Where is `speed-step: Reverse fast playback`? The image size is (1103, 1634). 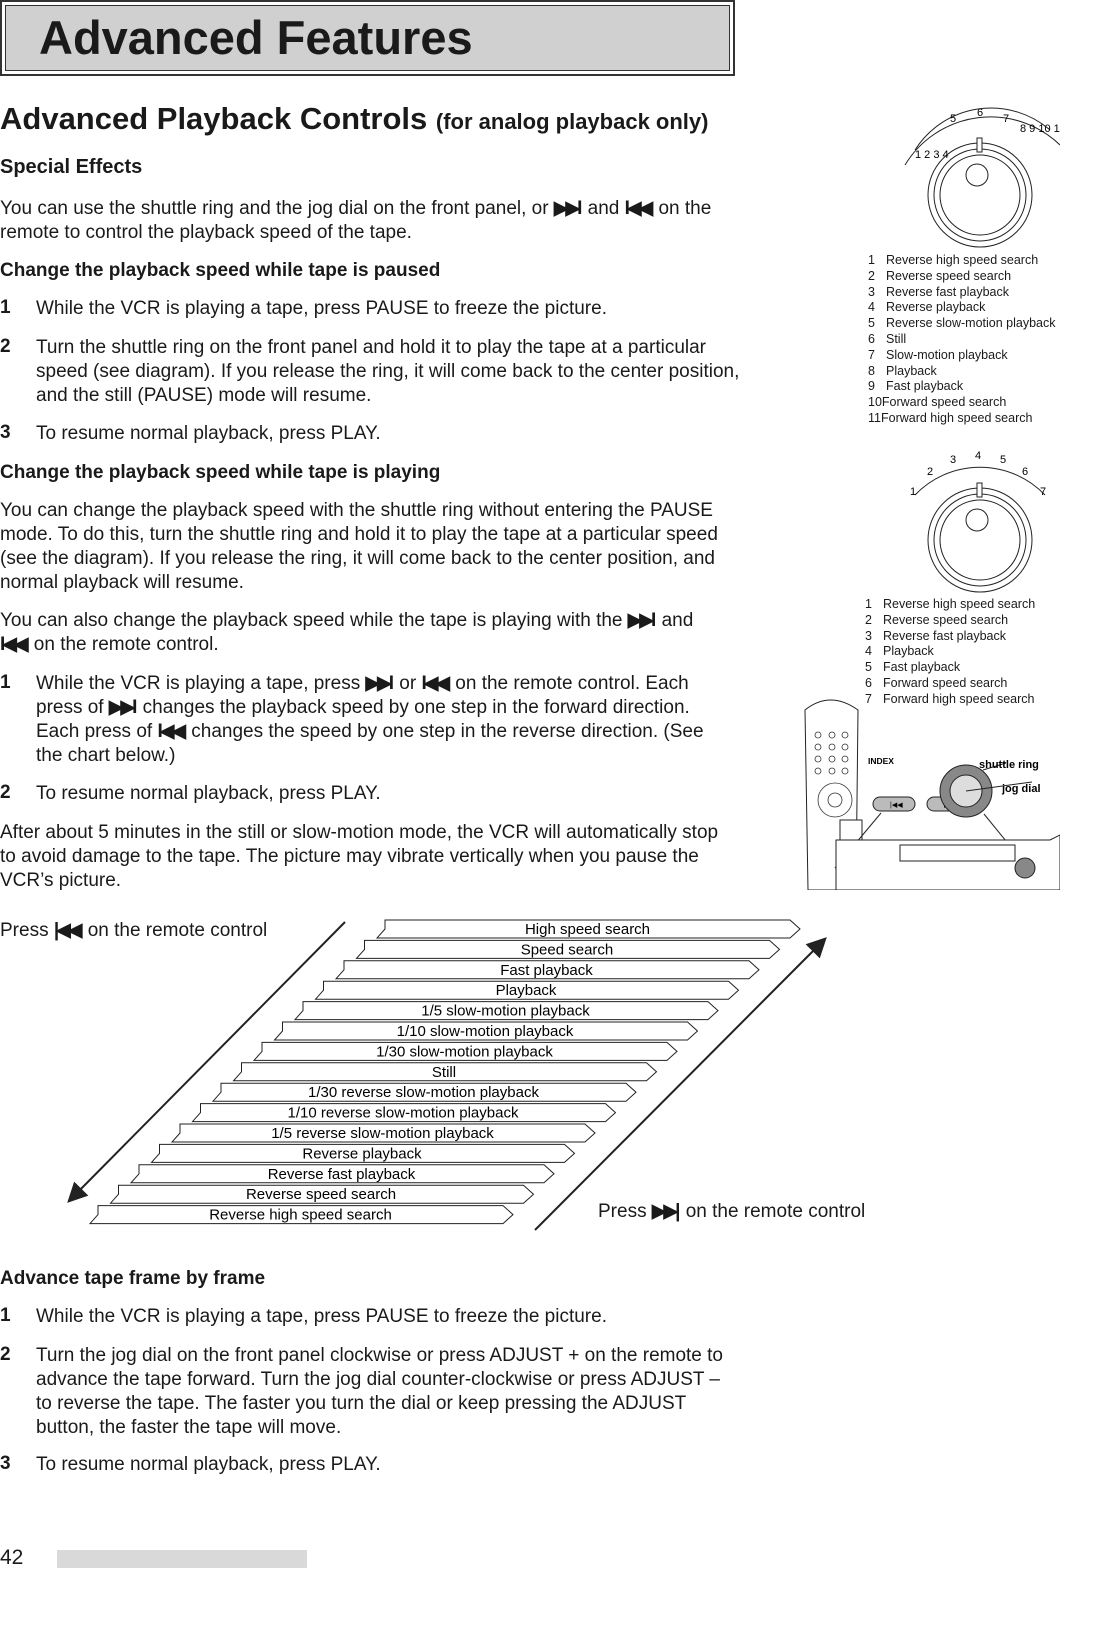
speed-step: Reverse fast playback is located at coordinates (342, 1174).